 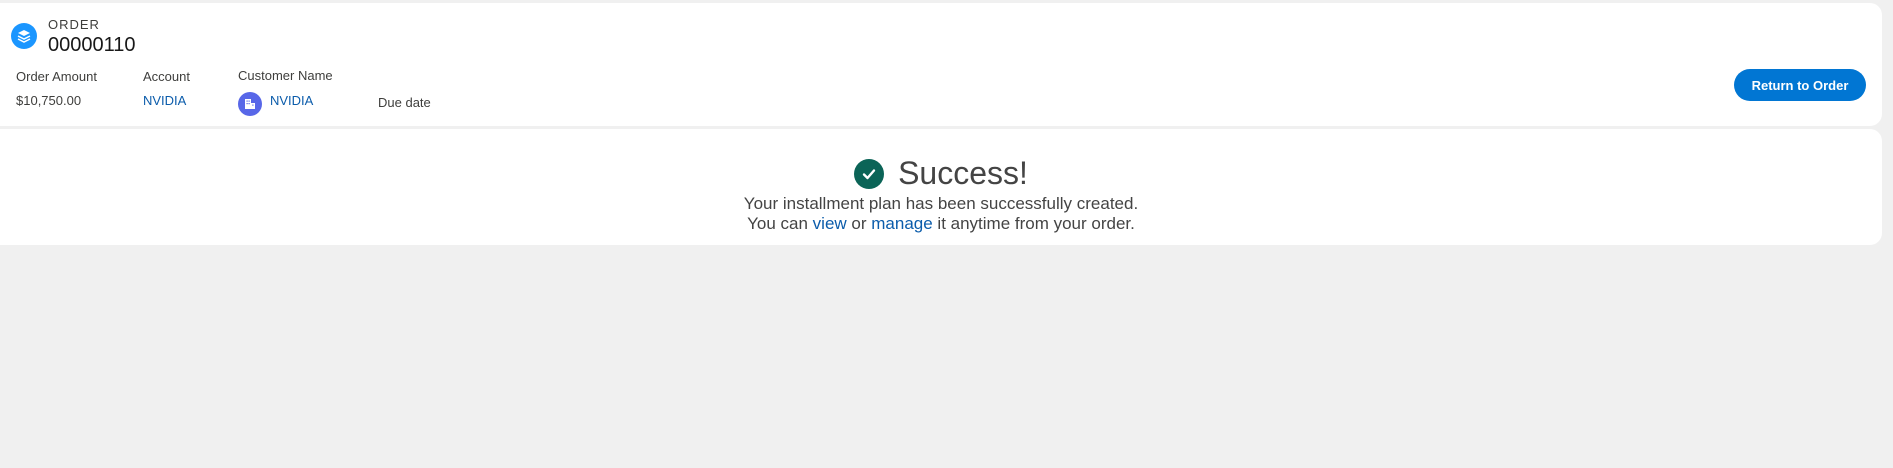 What do you see at coordinates (250, 104) in the screenshot?
I see `building-icon` at bounding box center [250, 104].